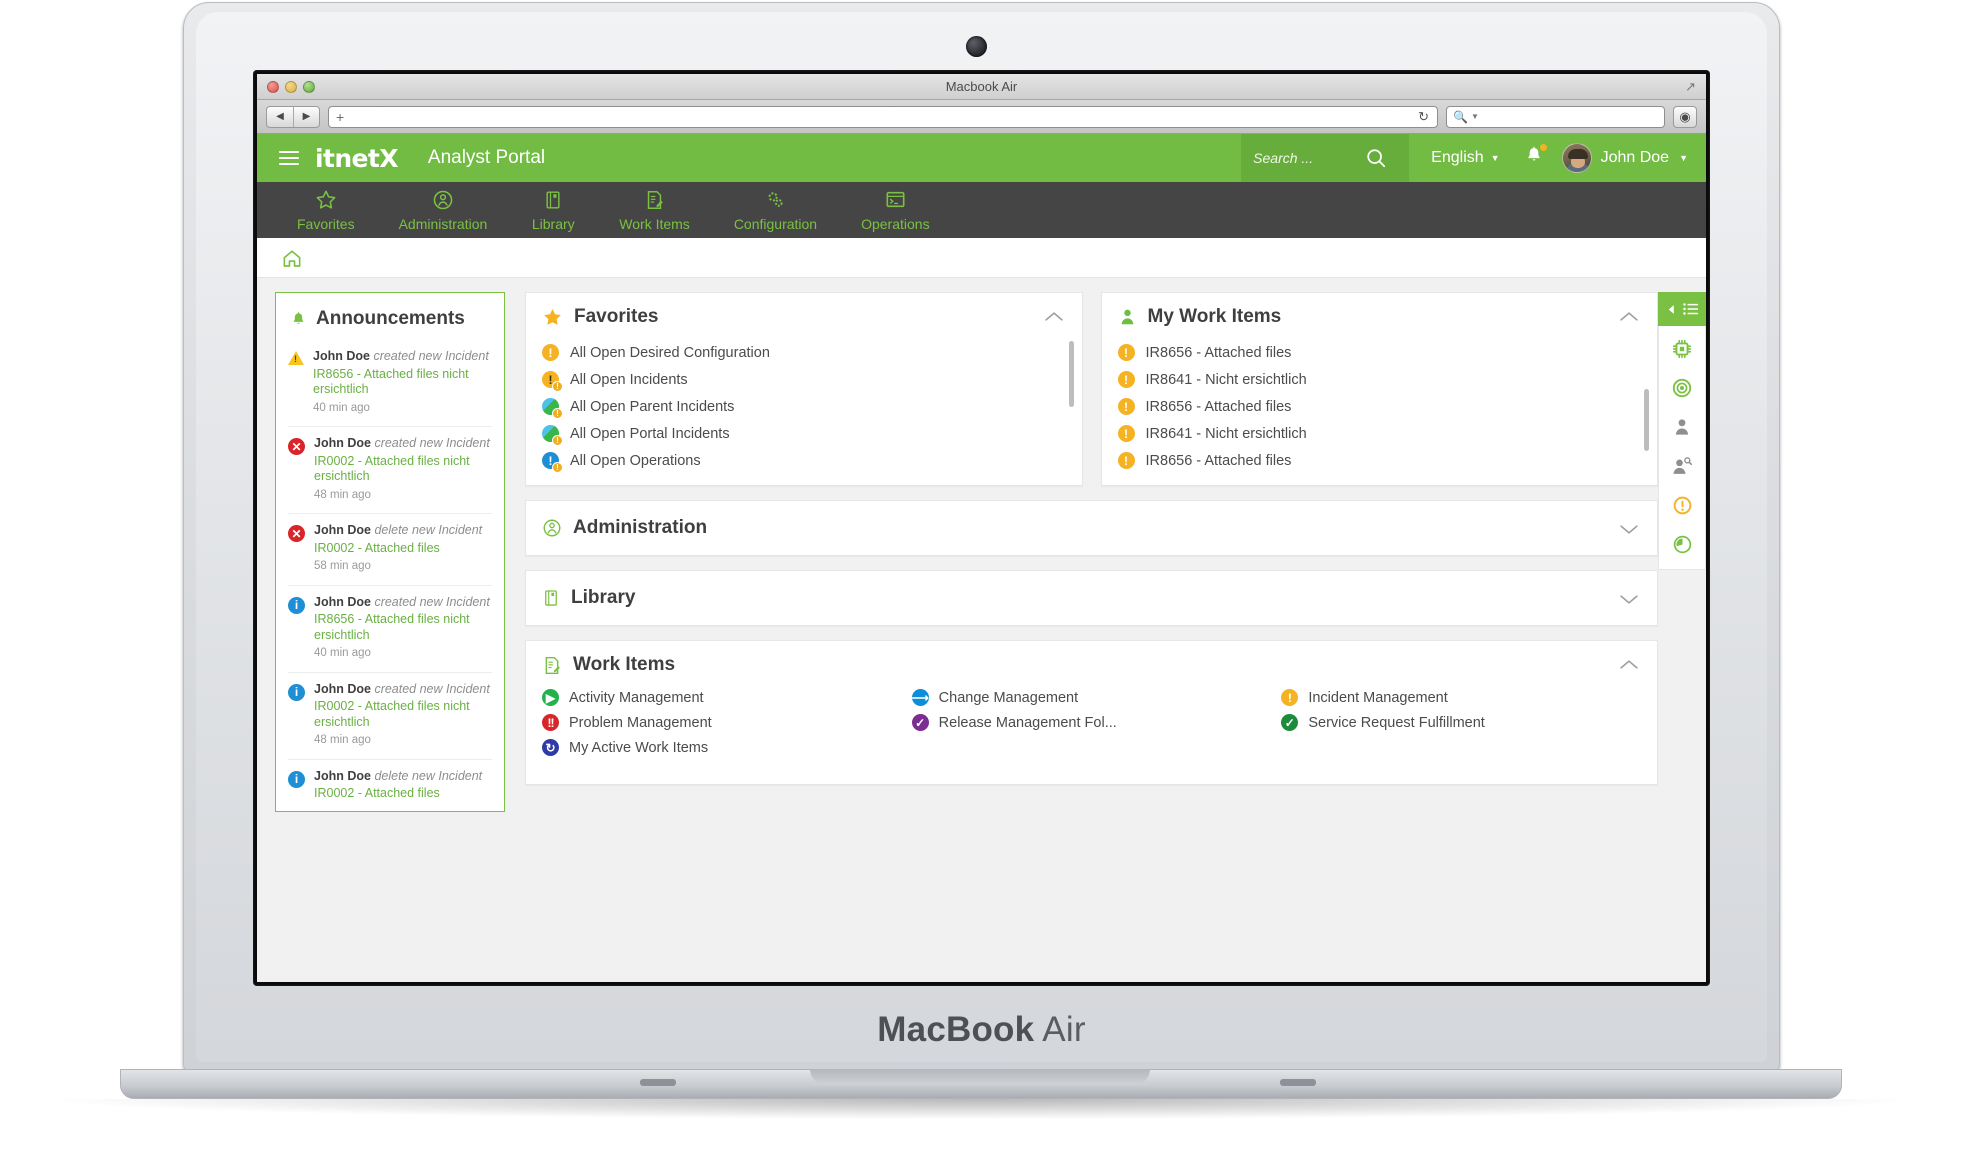 The width and height of the screenshot is (1962, 1156). Describe the element at coordinates (553, 210) in the screenshot. I see `nav-item-library: Library` at that location.